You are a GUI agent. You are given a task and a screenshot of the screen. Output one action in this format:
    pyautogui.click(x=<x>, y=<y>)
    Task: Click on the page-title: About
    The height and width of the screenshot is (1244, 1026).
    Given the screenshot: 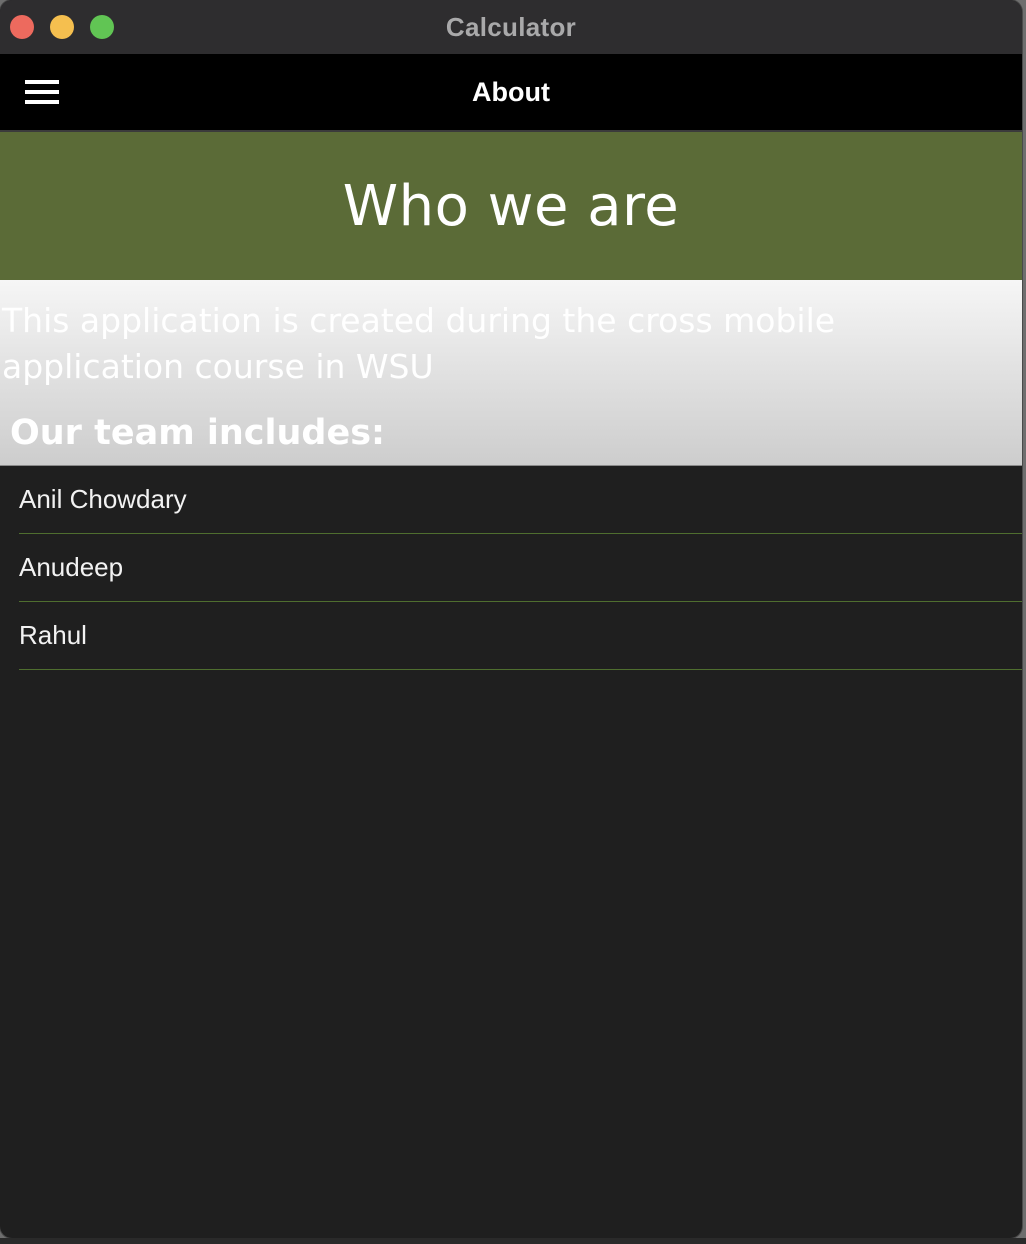 What is the action you would take?
    pyautogui.click(x=511, y=91)
    